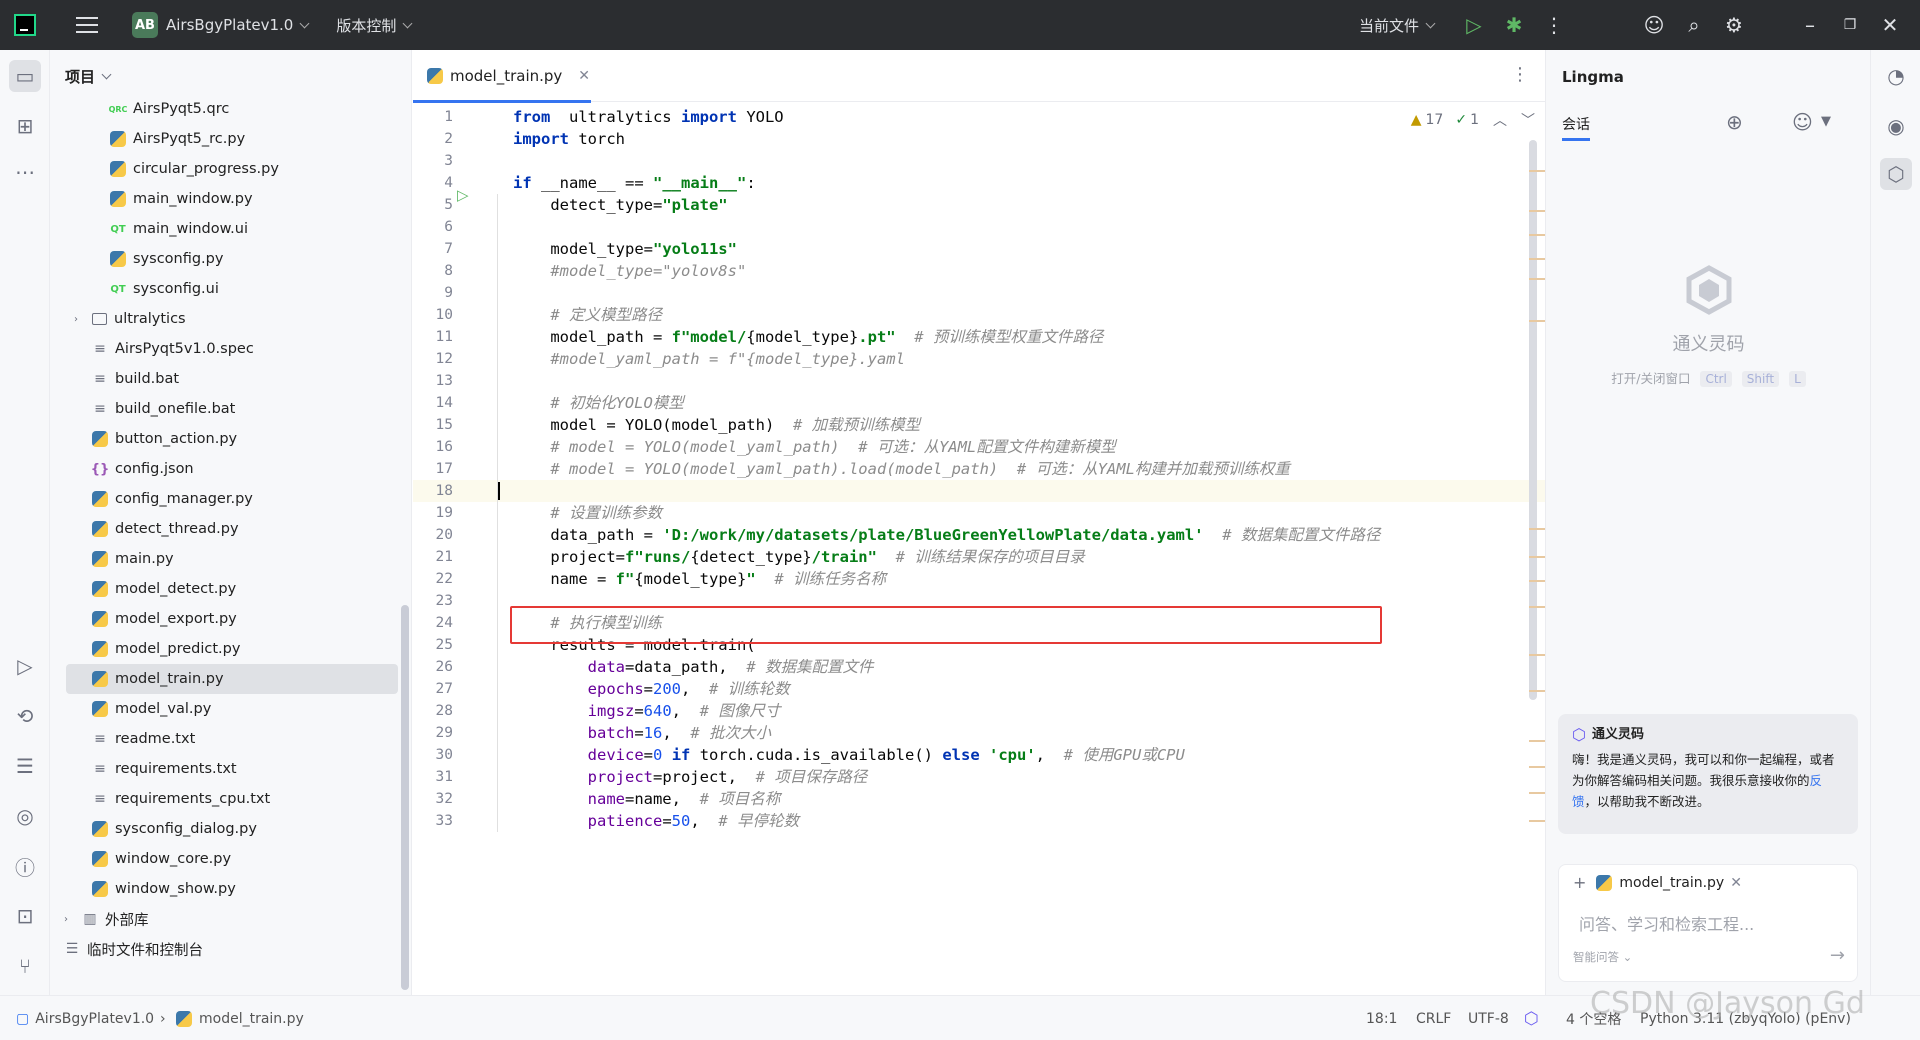 This screenshot has height=1040, width=1920. I want to click on problems-icon: ⓘ, so click(25, 866).